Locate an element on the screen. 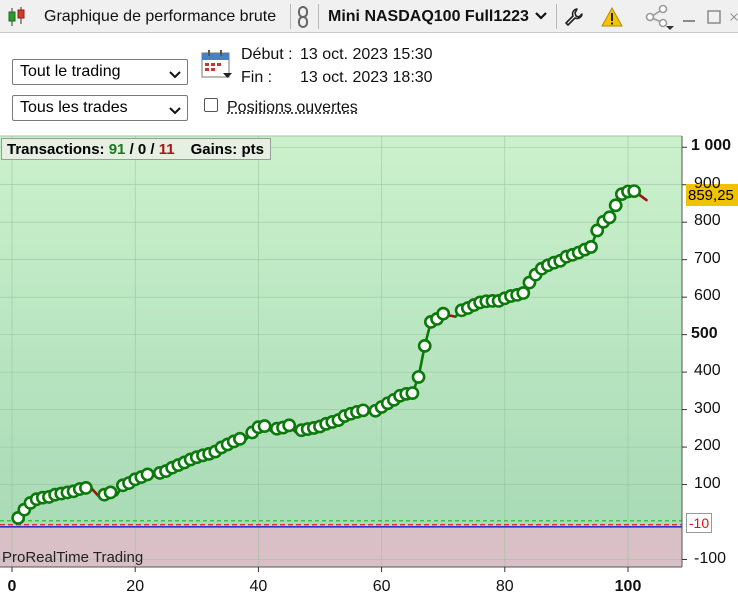 Image resolution: width=738 pixels, height=598 pixels. y-tick-label: 200 is located at coordinates (707, 446).